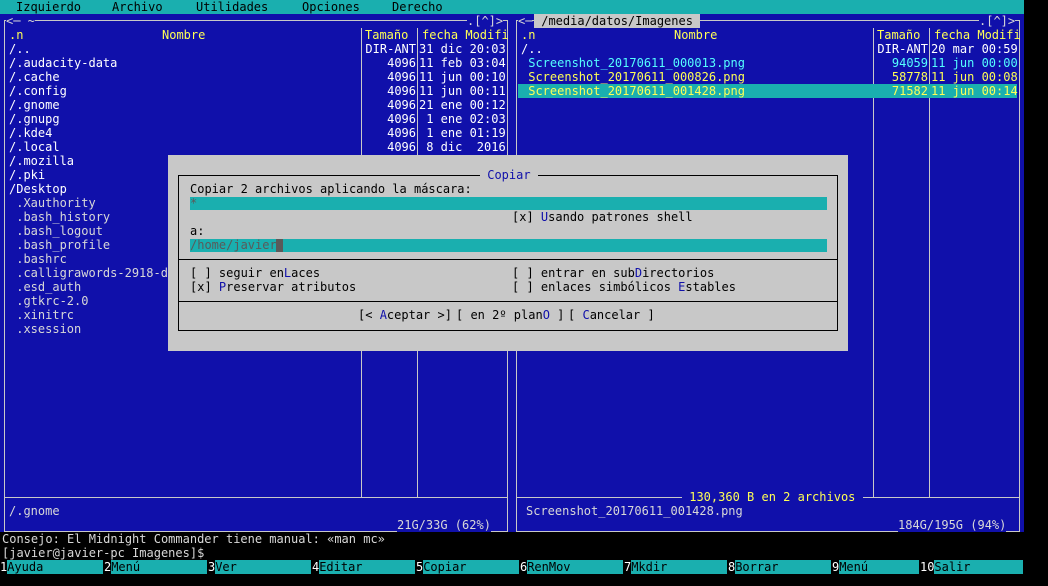 This screenshot has width=1048, height=586. I want to click on file-row-name: Screenshot_20170611_000013.png, so click(633, 63).